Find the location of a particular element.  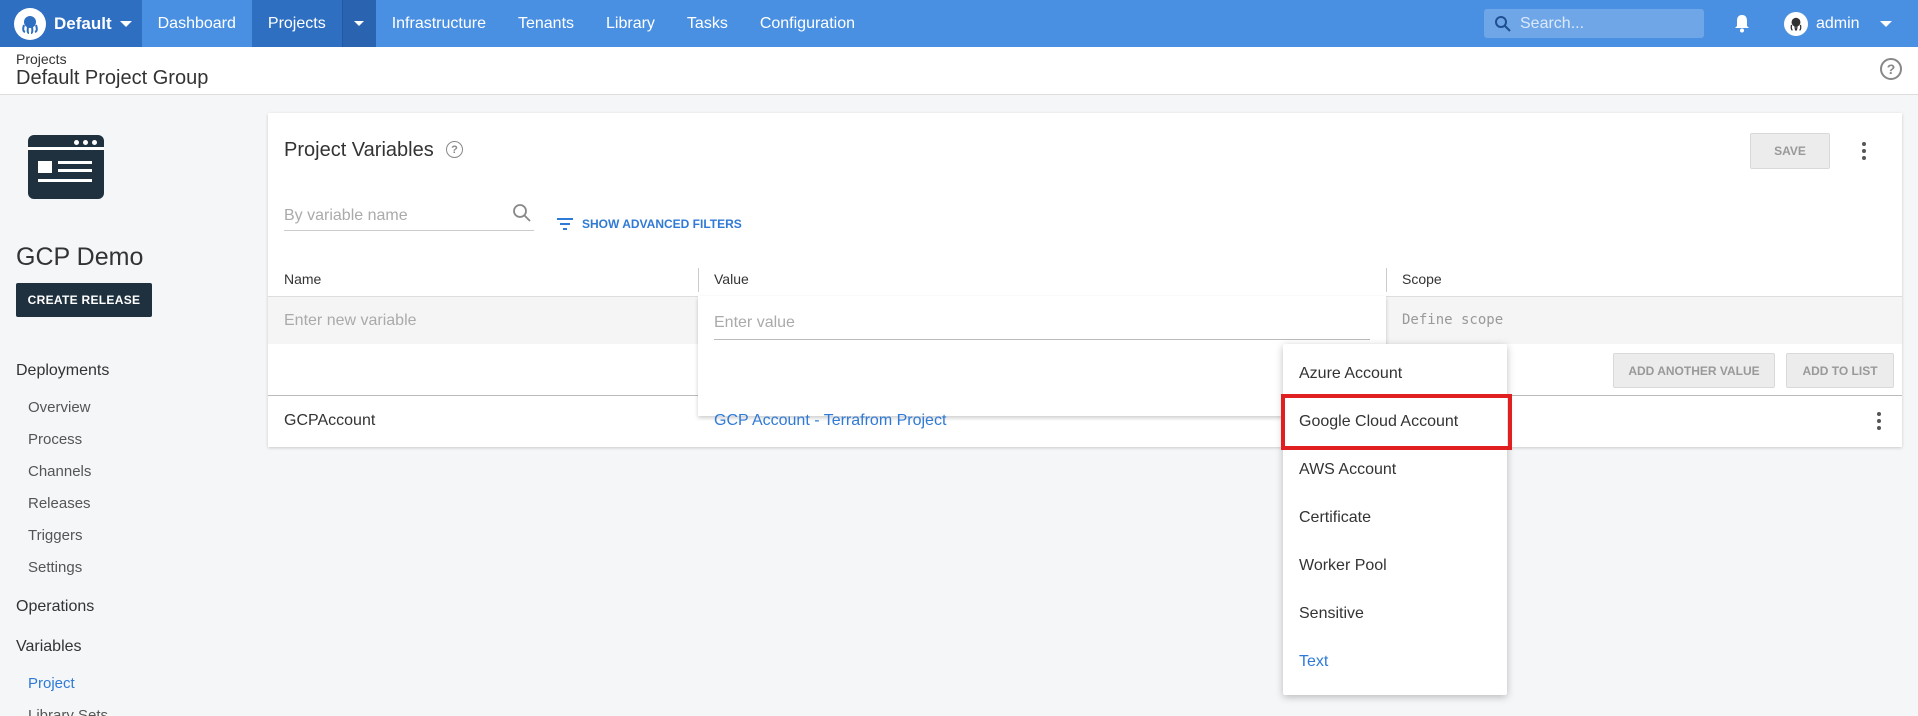

sidebar-item-channels: Channels is located at coordinates (59, 471).